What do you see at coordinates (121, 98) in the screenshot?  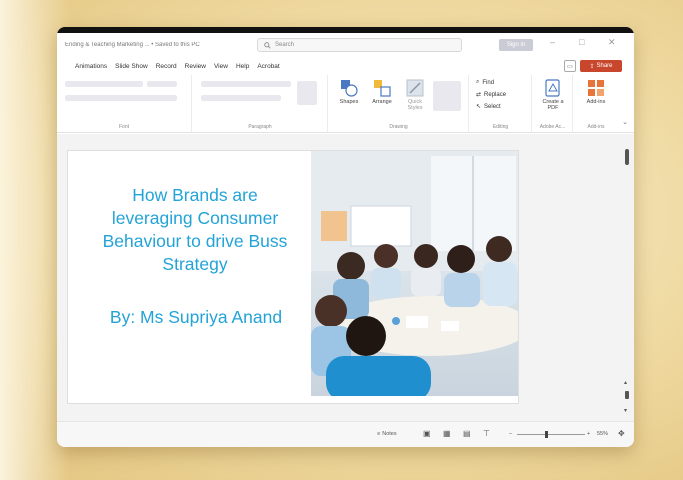 I see `font-format-row` at bounding box center [121, 98].